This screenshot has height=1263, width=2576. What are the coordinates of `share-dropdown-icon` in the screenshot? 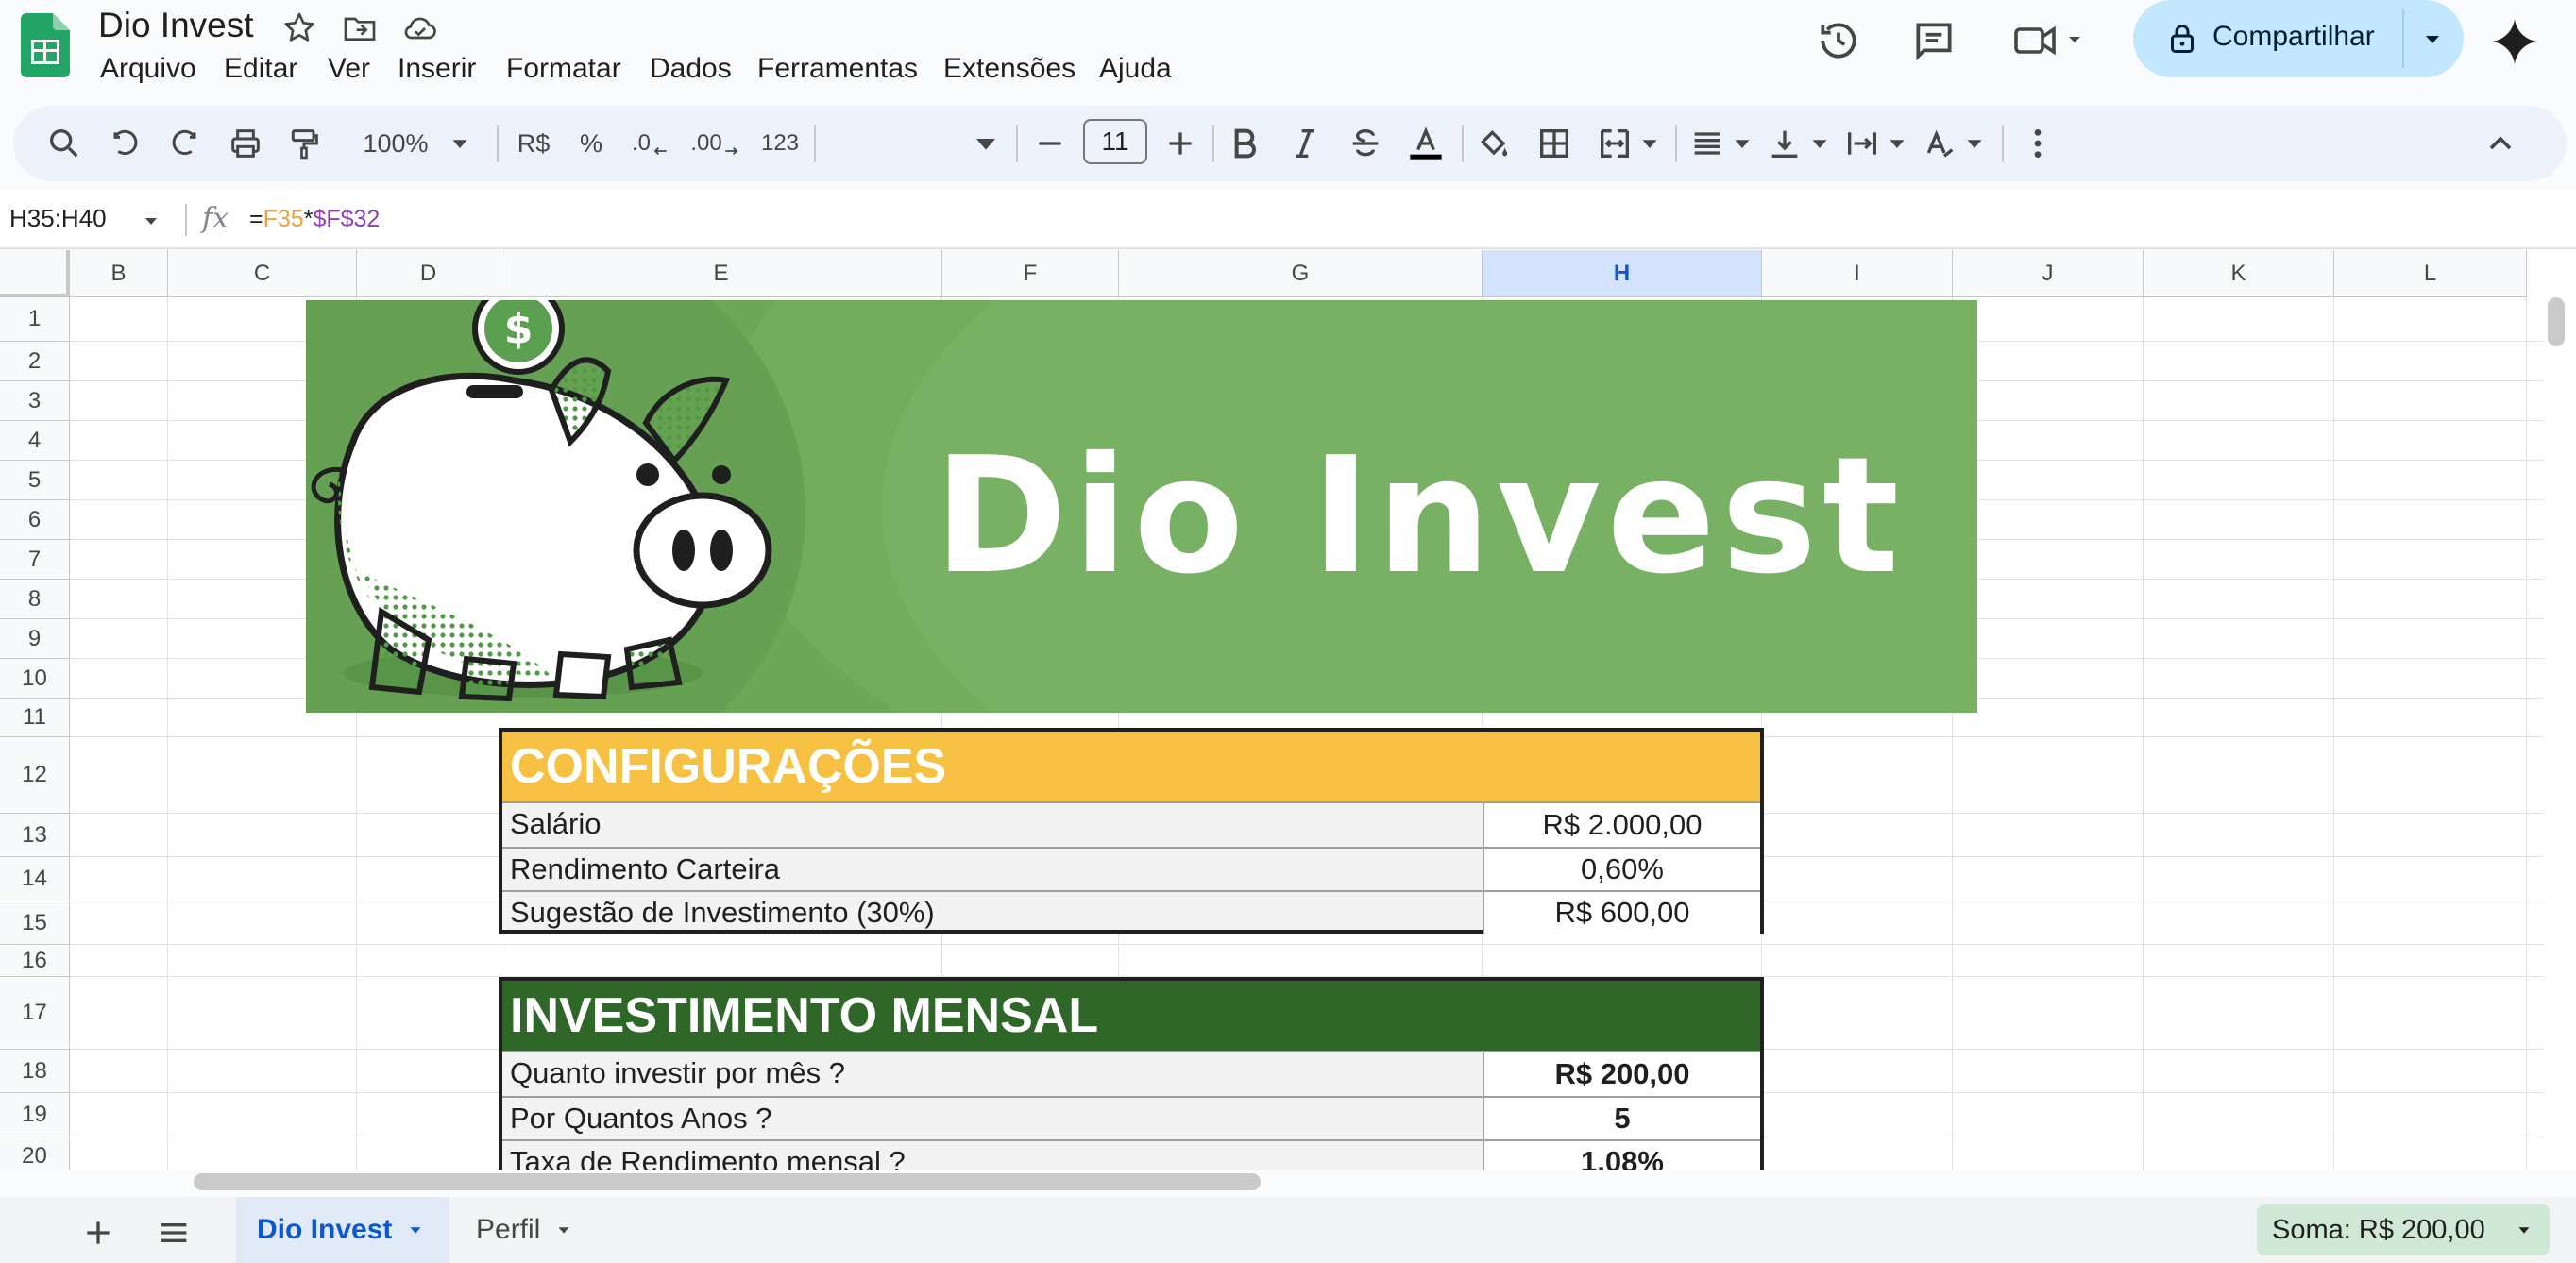 It's located at (2432, 39).